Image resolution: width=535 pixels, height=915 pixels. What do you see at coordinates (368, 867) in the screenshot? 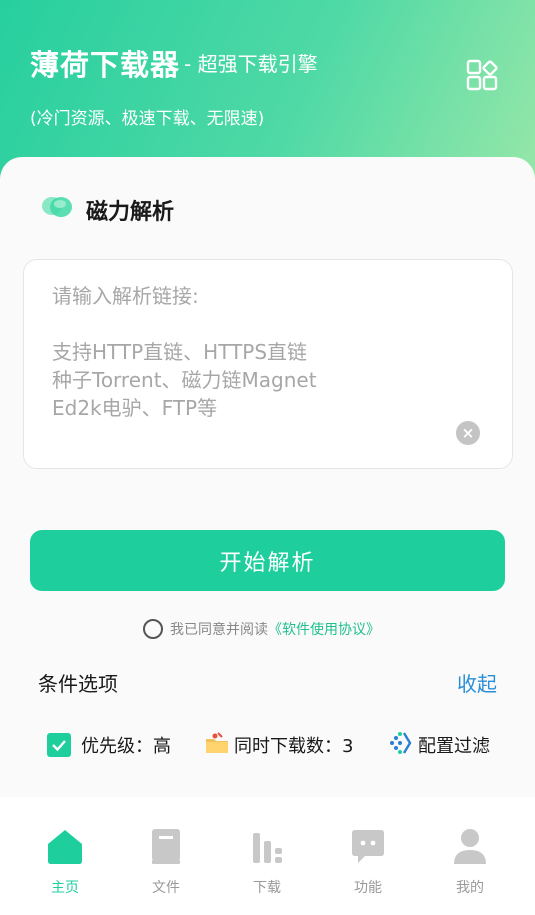
I see `tab-features: 功能` at bounding box center [368, 867].